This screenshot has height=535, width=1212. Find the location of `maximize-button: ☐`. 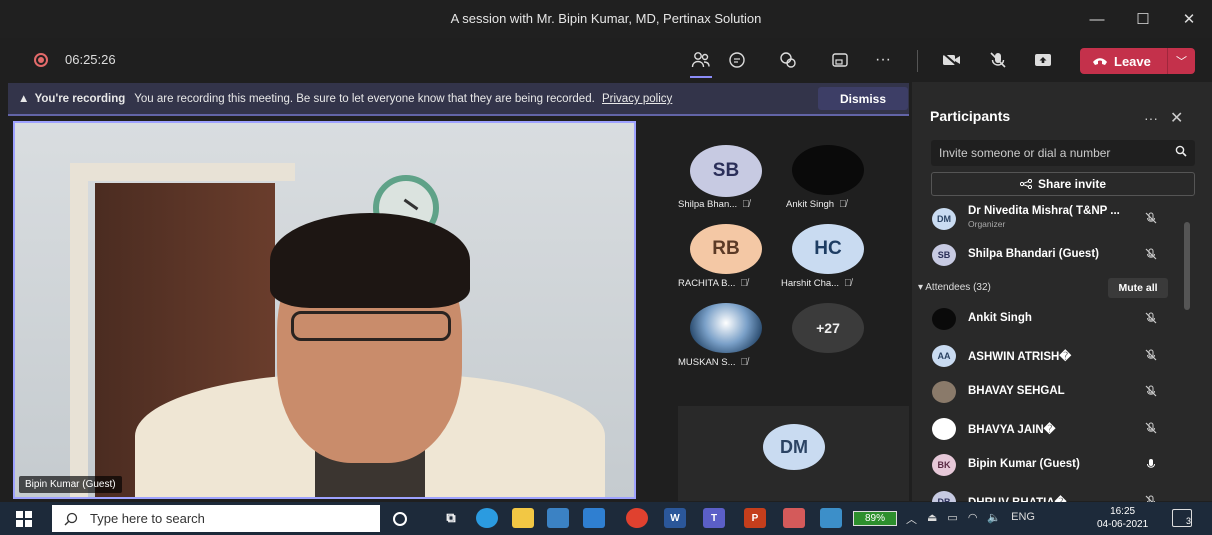

maximize-button: ☐ is located at coordinates (1143, 19).